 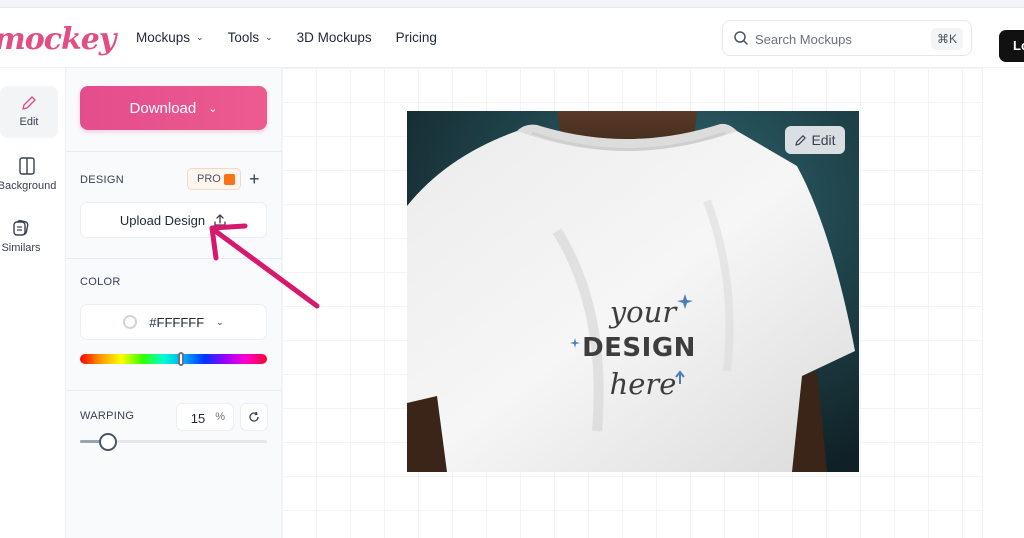 I want to click on pro-badge: PRO, so click(x=214, y=179).